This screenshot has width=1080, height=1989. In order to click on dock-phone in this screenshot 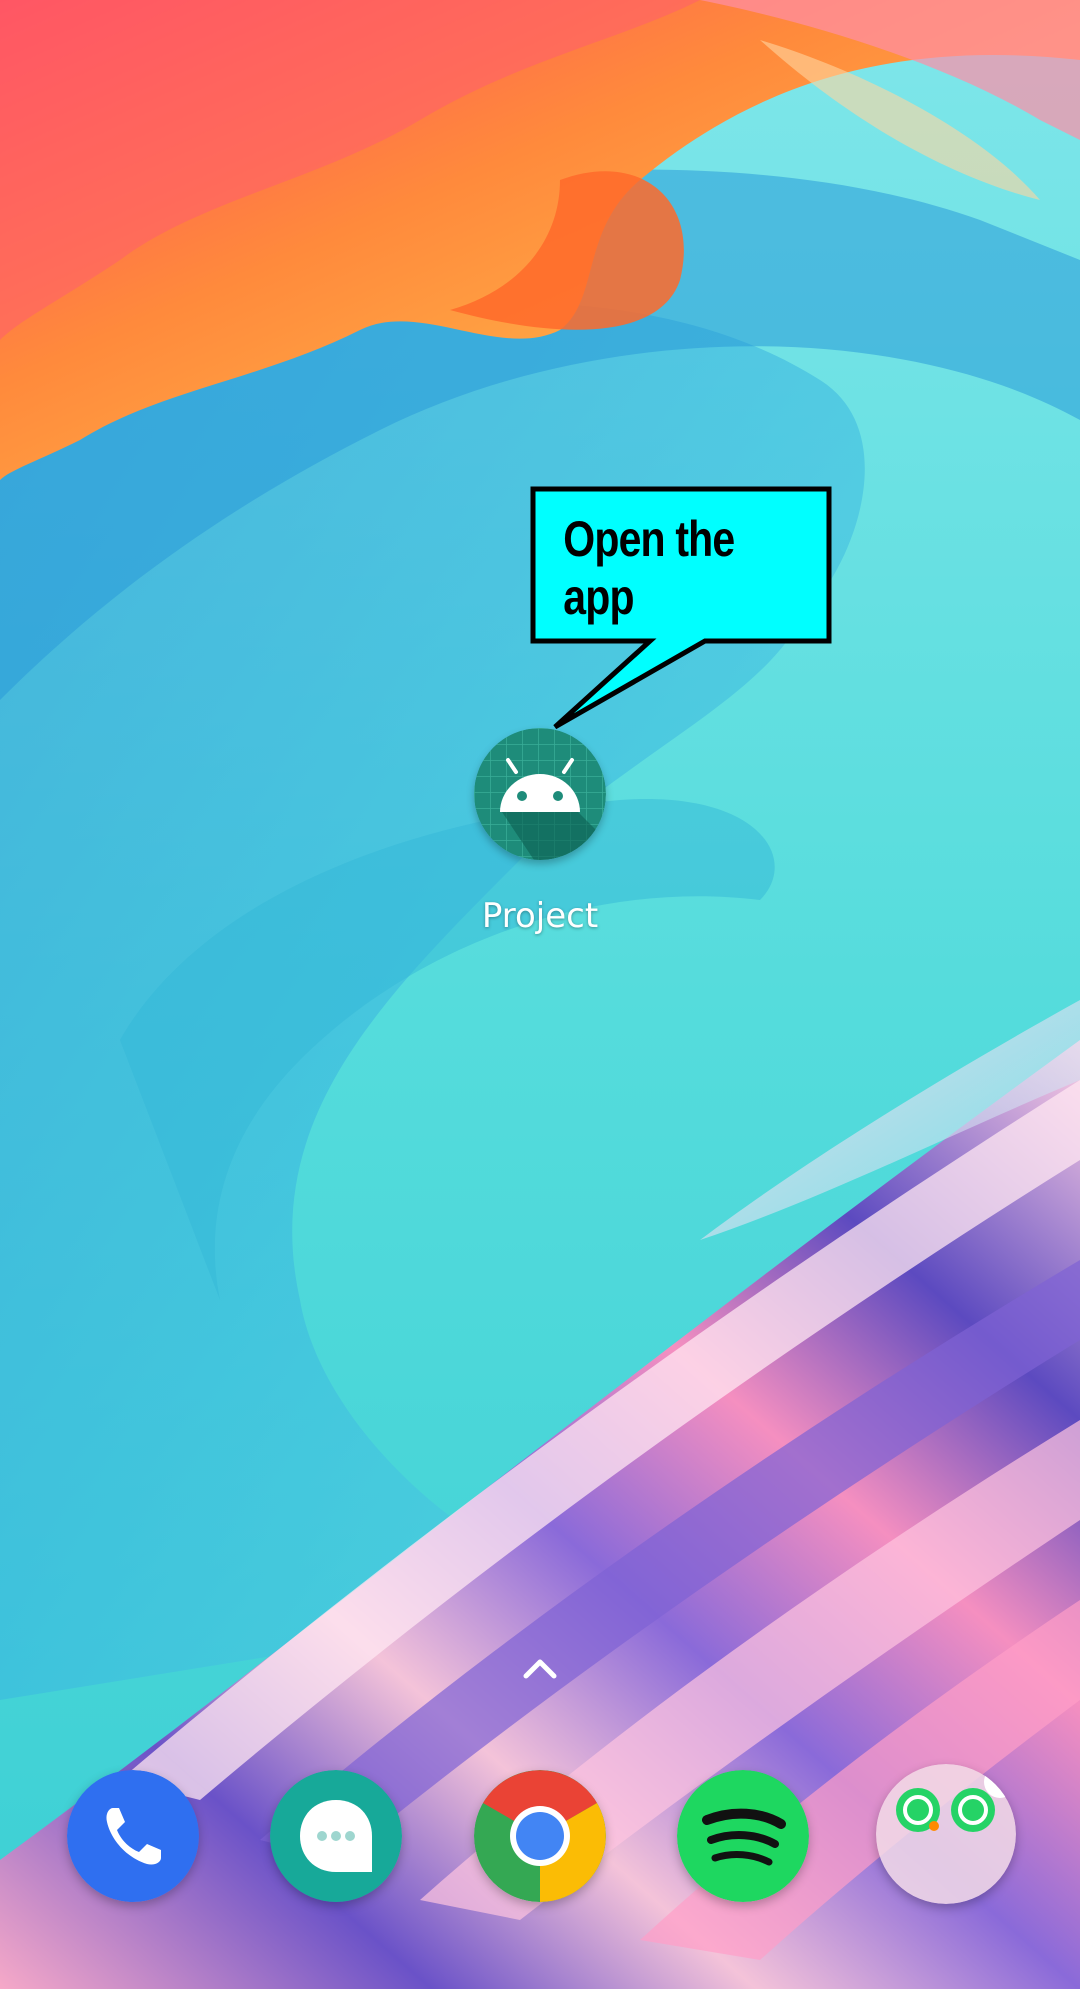, I will do `click(133, 1836)`.